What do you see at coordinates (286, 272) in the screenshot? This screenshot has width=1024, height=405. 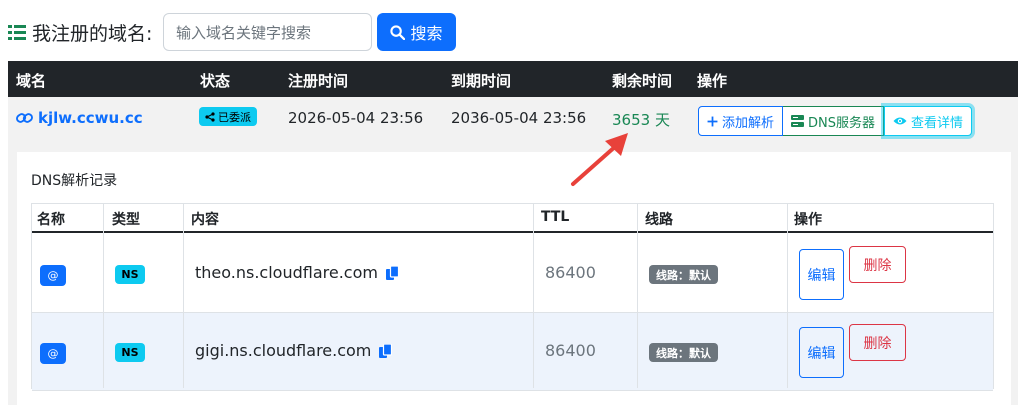 I see `record-content-value: theo.ns.cloudflare.com` at bounding box center [286, 272].